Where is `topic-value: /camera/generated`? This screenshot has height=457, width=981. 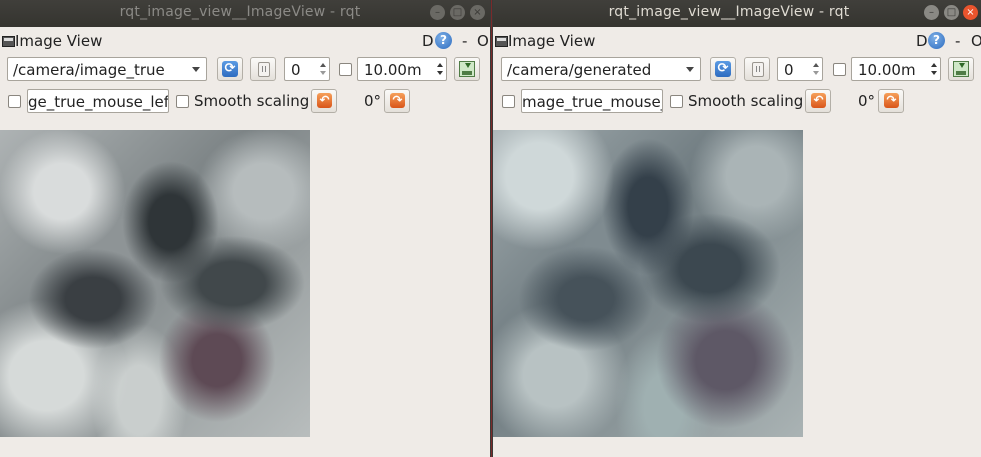 topic-value: /camera/generated is located at coordinates (579, 70).